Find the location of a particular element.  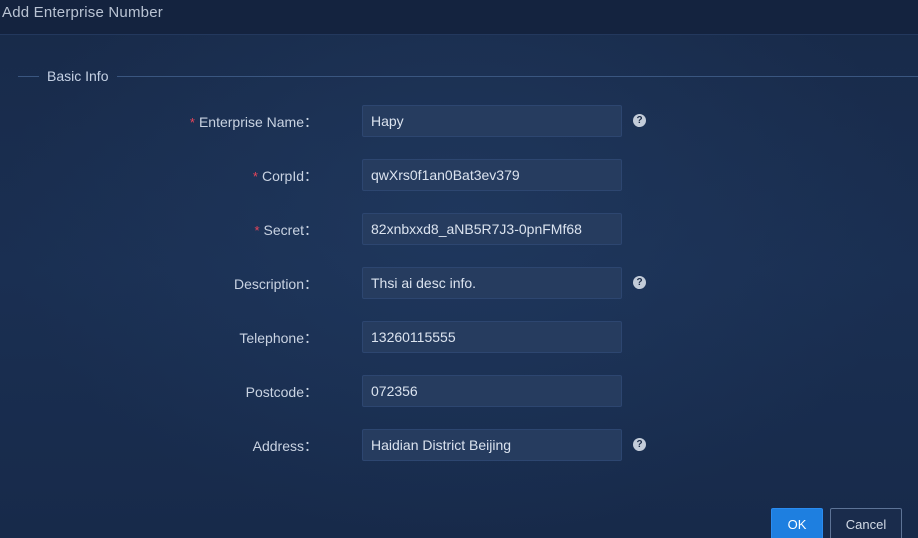

address-label: Address： is located at coordinates (285, 446).